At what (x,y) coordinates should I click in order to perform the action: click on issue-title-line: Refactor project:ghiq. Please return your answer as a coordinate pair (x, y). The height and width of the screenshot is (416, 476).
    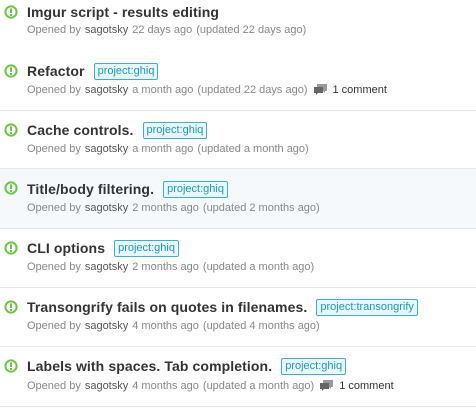
    Looking at the image, I should click on (93, 71).